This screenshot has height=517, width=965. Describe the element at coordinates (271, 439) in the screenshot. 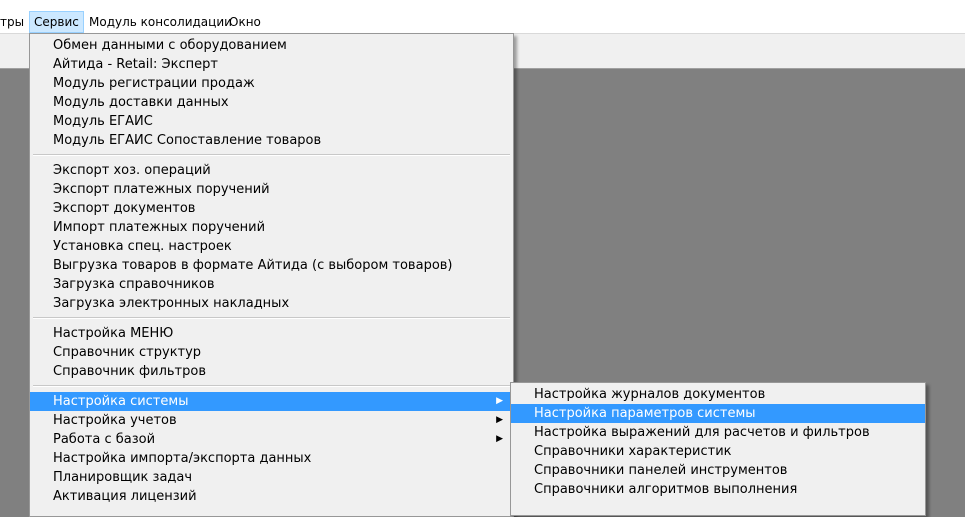

I see `menu-item-database-work: Работа с базой ▶` at that location.